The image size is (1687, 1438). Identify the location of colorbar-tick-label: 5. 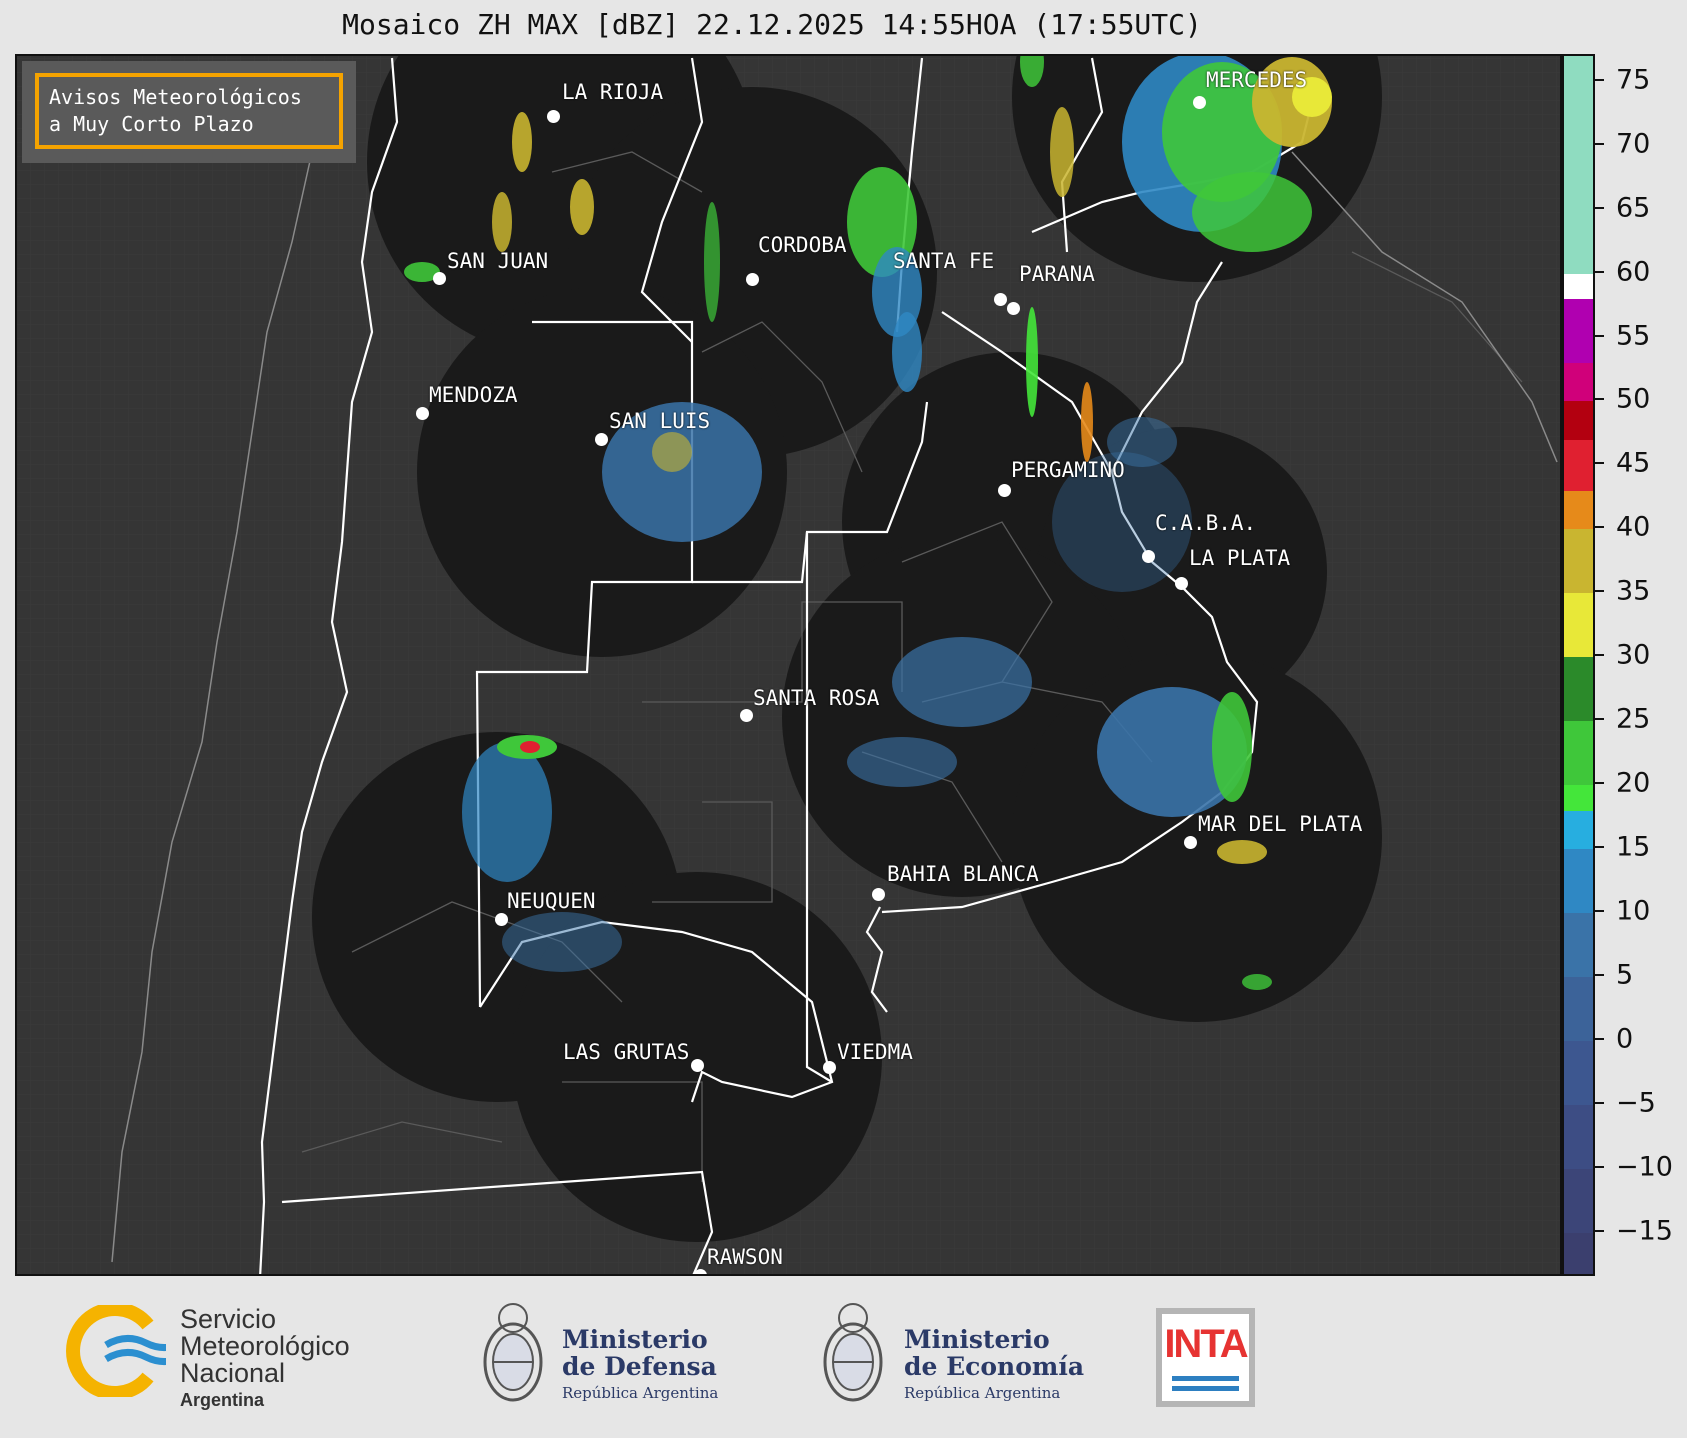
(1625, 975).